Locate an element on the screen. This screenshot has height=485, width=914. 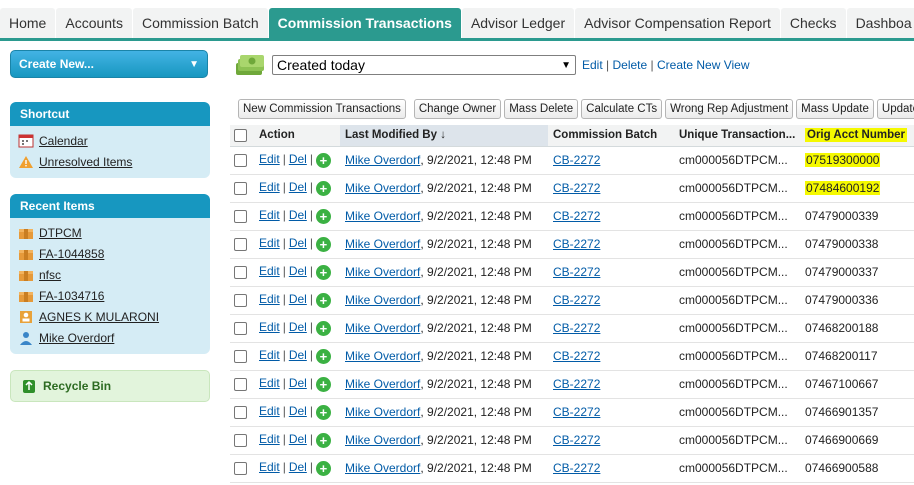
edit-view-link: Edit is located at coordinates (592, 65).